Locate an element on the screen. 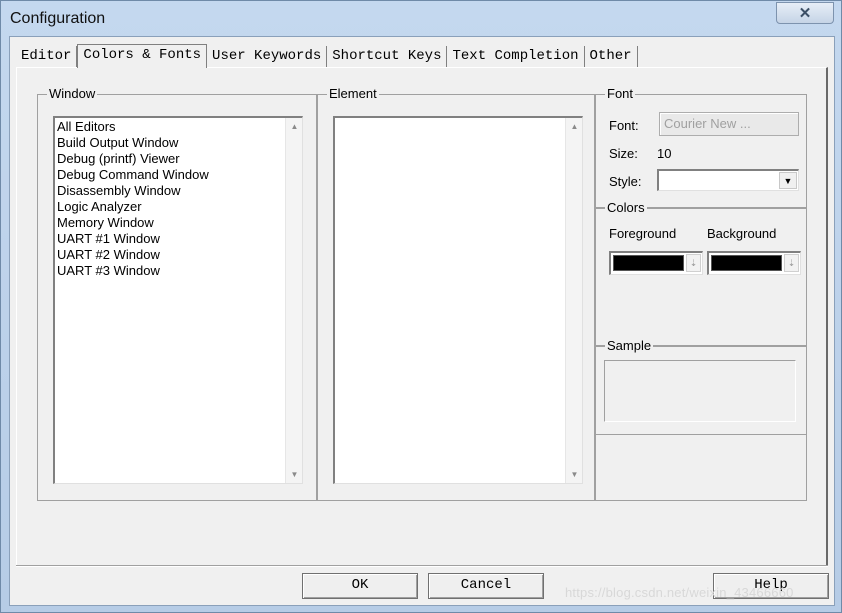 Image resolution: width=842 pixels, height=613 pixels. button-separator is located at coordinates (422, 566).